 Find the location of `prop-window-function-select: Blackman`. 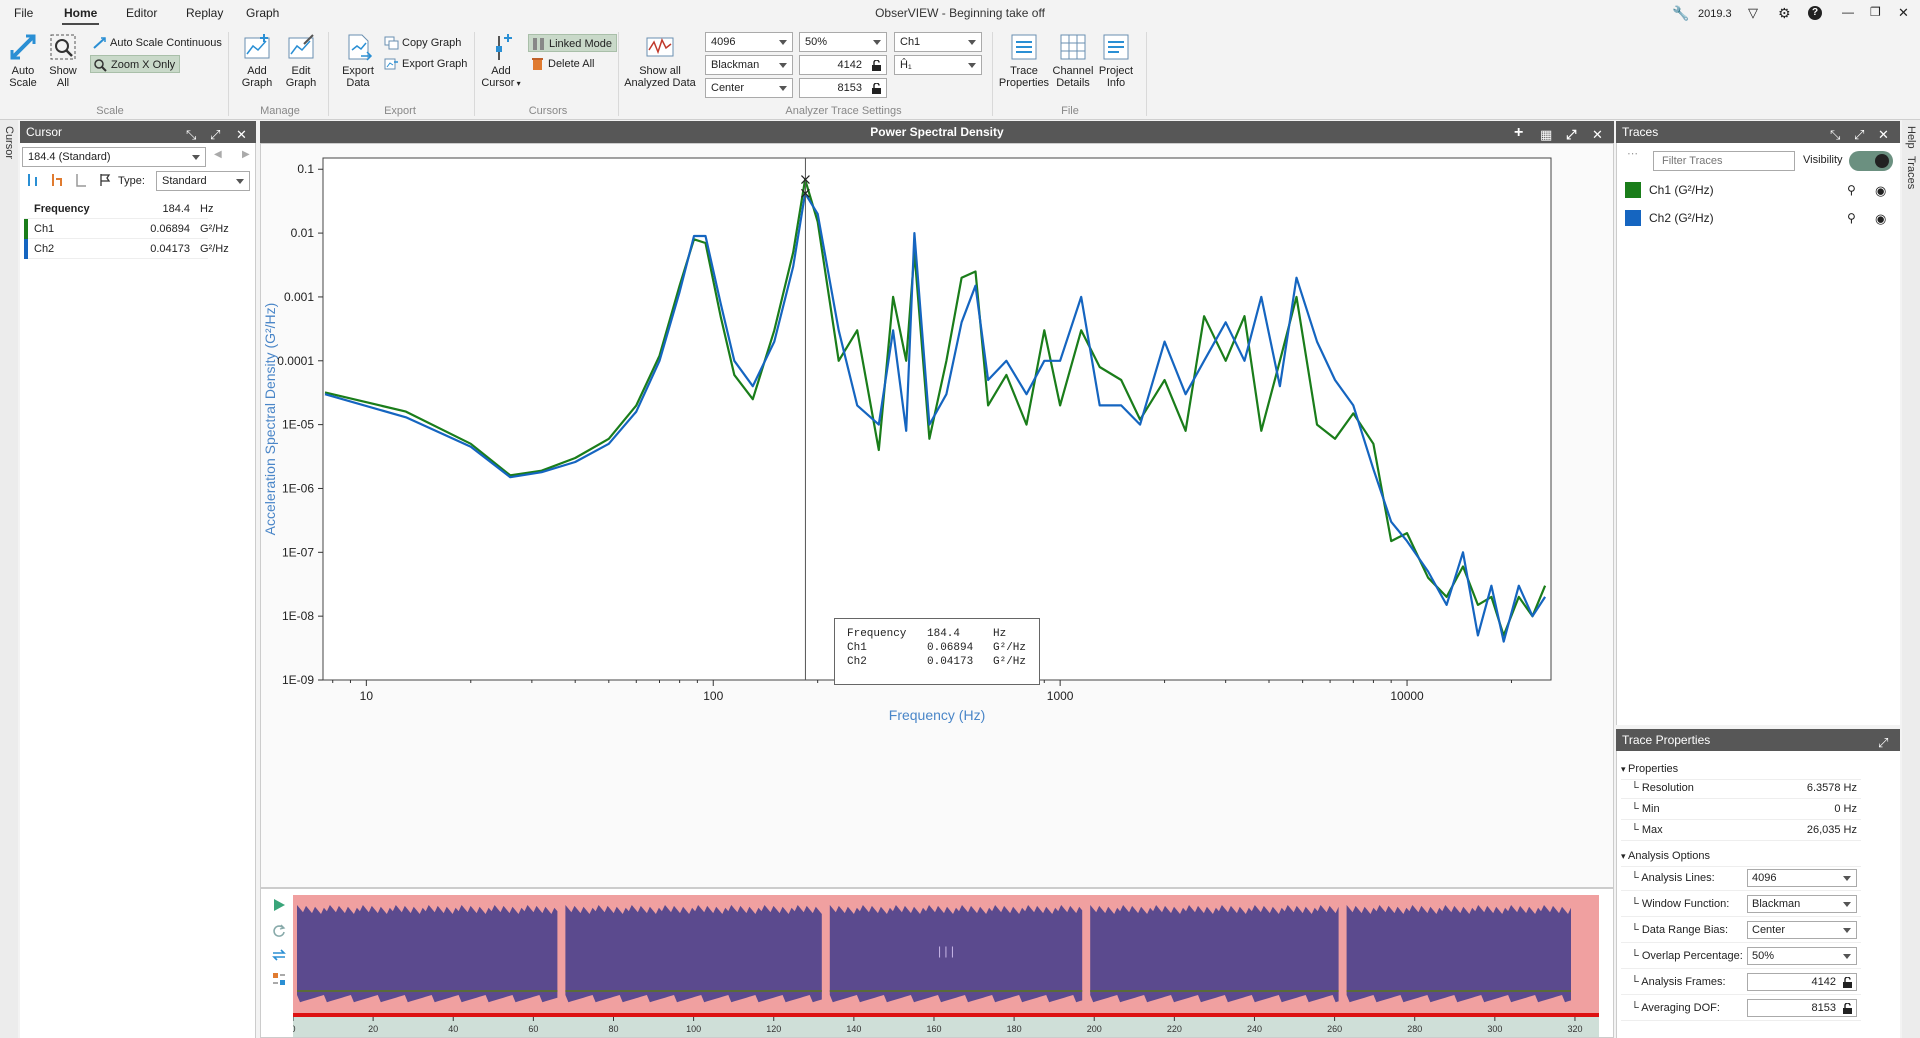

prop-window-function-select: Blackman is located at coordinates (1802, 904).